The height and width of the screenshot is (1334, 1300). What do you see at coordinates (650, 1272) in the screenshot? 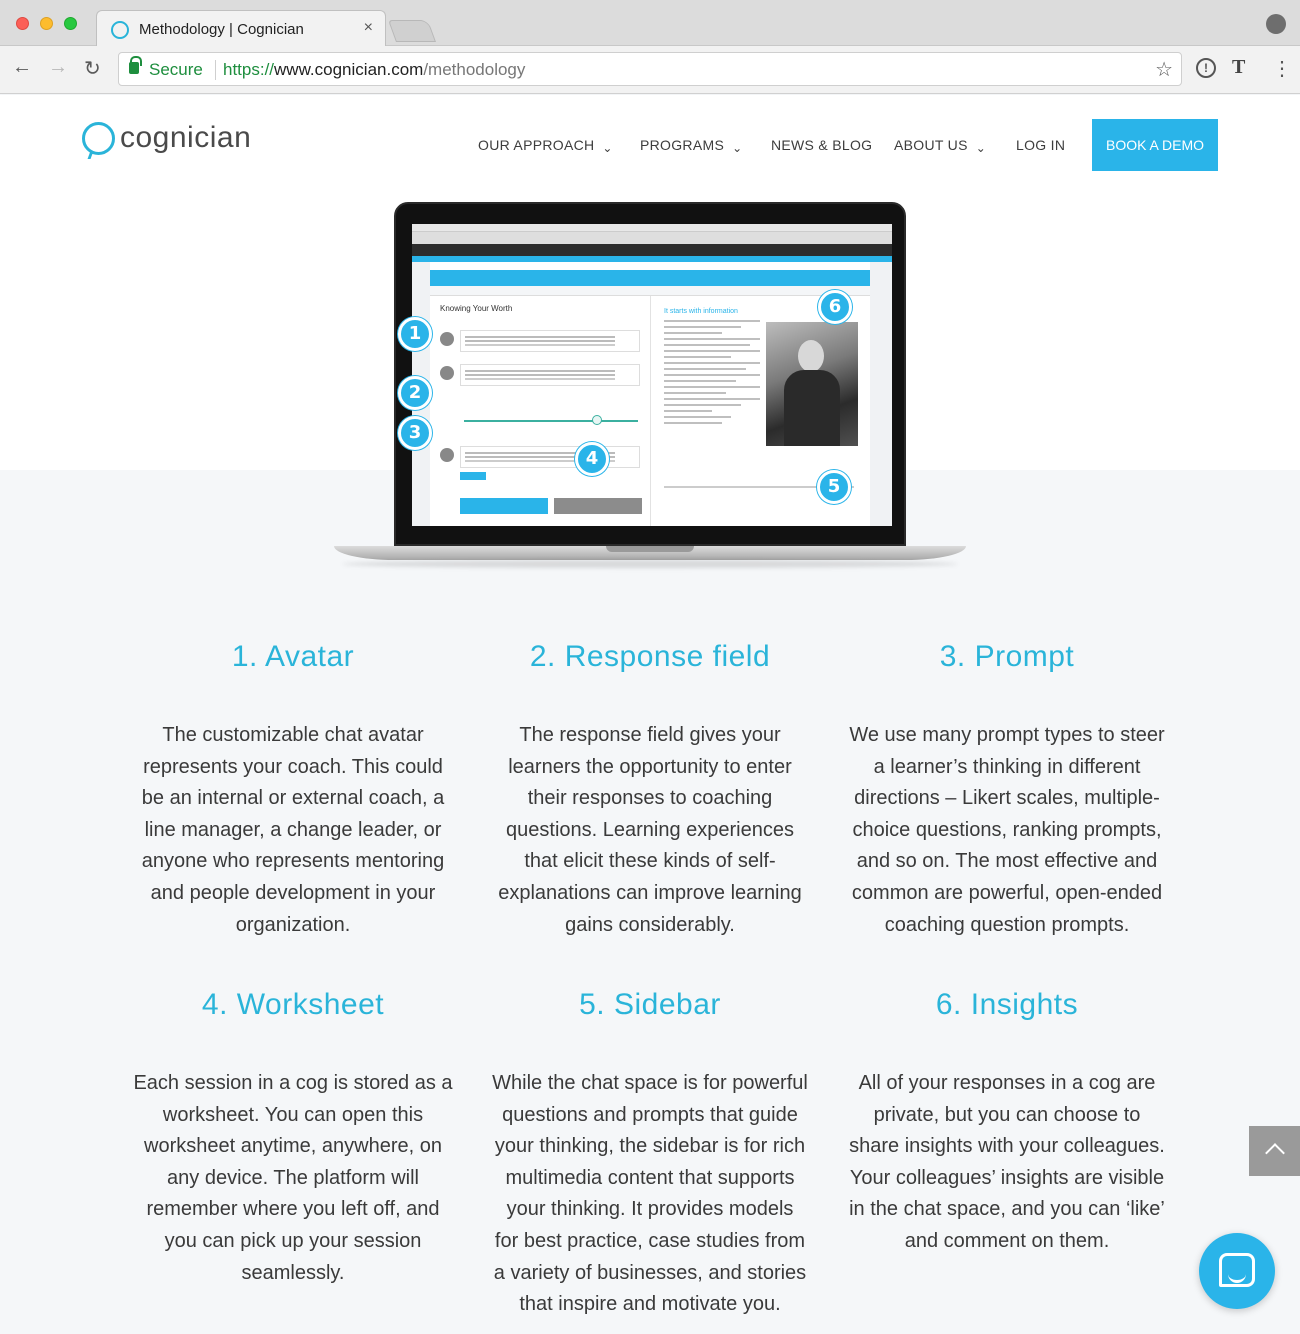
I see `feature-line: a variety of businesses, and stories` at bounding box center [650, 1272].